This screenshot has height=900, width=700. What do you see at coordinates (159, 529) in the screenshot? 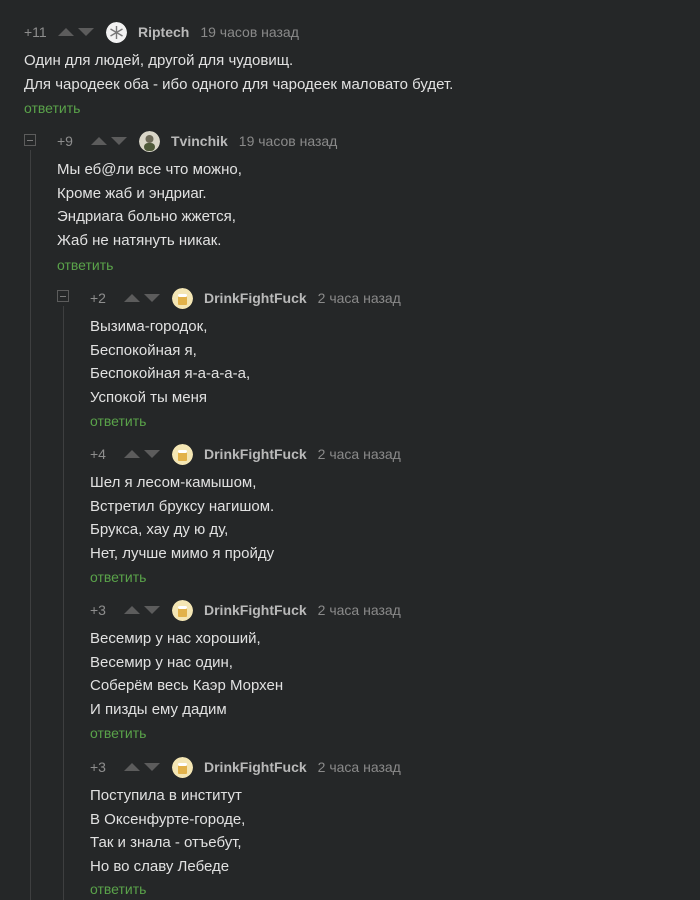
I see `comment-text-line: Брукса, хау ду ю ду,` at bounding box center [159, 529].